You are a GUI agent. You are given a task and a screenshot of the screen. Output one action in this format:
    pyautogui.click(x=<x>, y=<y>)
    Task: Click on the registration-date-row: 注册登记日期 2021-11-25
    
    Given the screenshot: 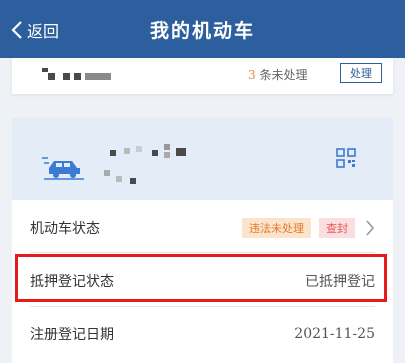 What is the action you would take?
    pyautogui.click(x=202, y=334)
    